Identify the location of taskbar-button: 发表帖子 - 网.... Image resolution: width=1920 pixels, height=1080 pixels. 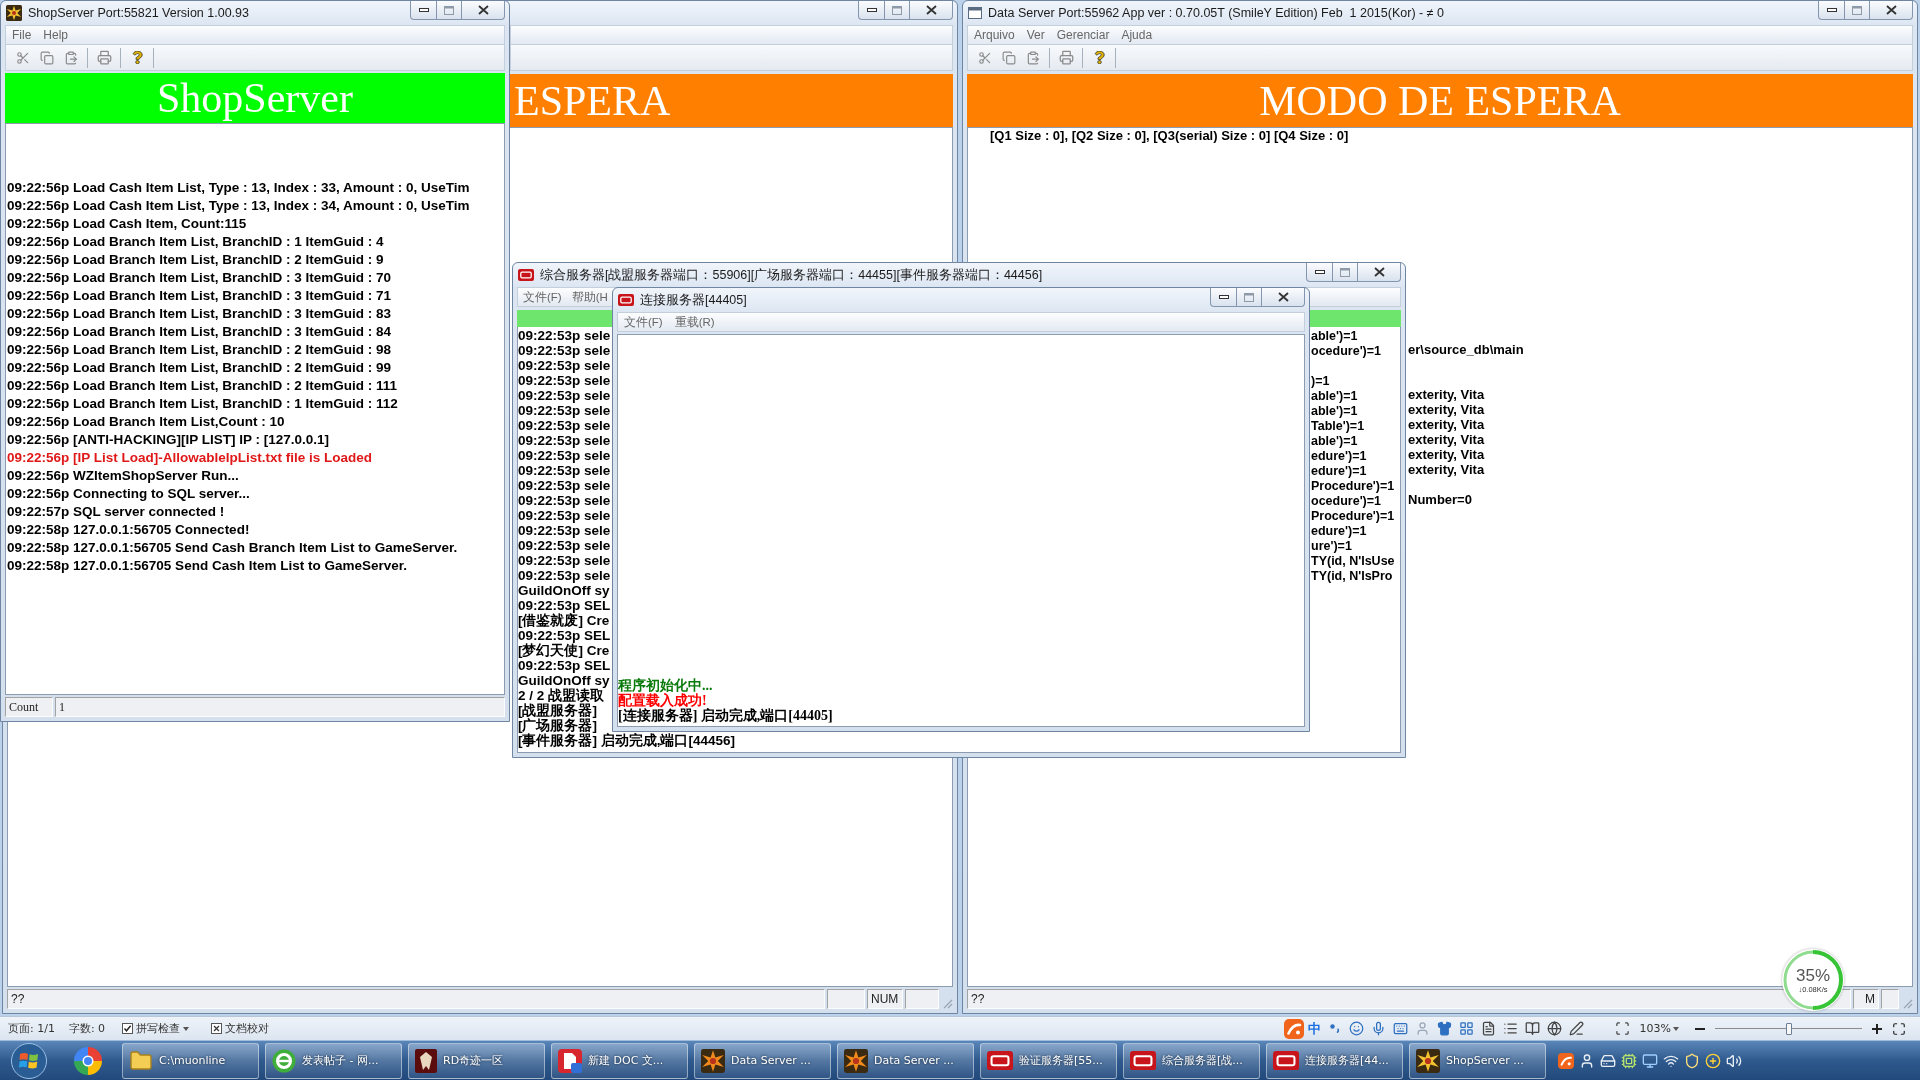
(333, 1060).